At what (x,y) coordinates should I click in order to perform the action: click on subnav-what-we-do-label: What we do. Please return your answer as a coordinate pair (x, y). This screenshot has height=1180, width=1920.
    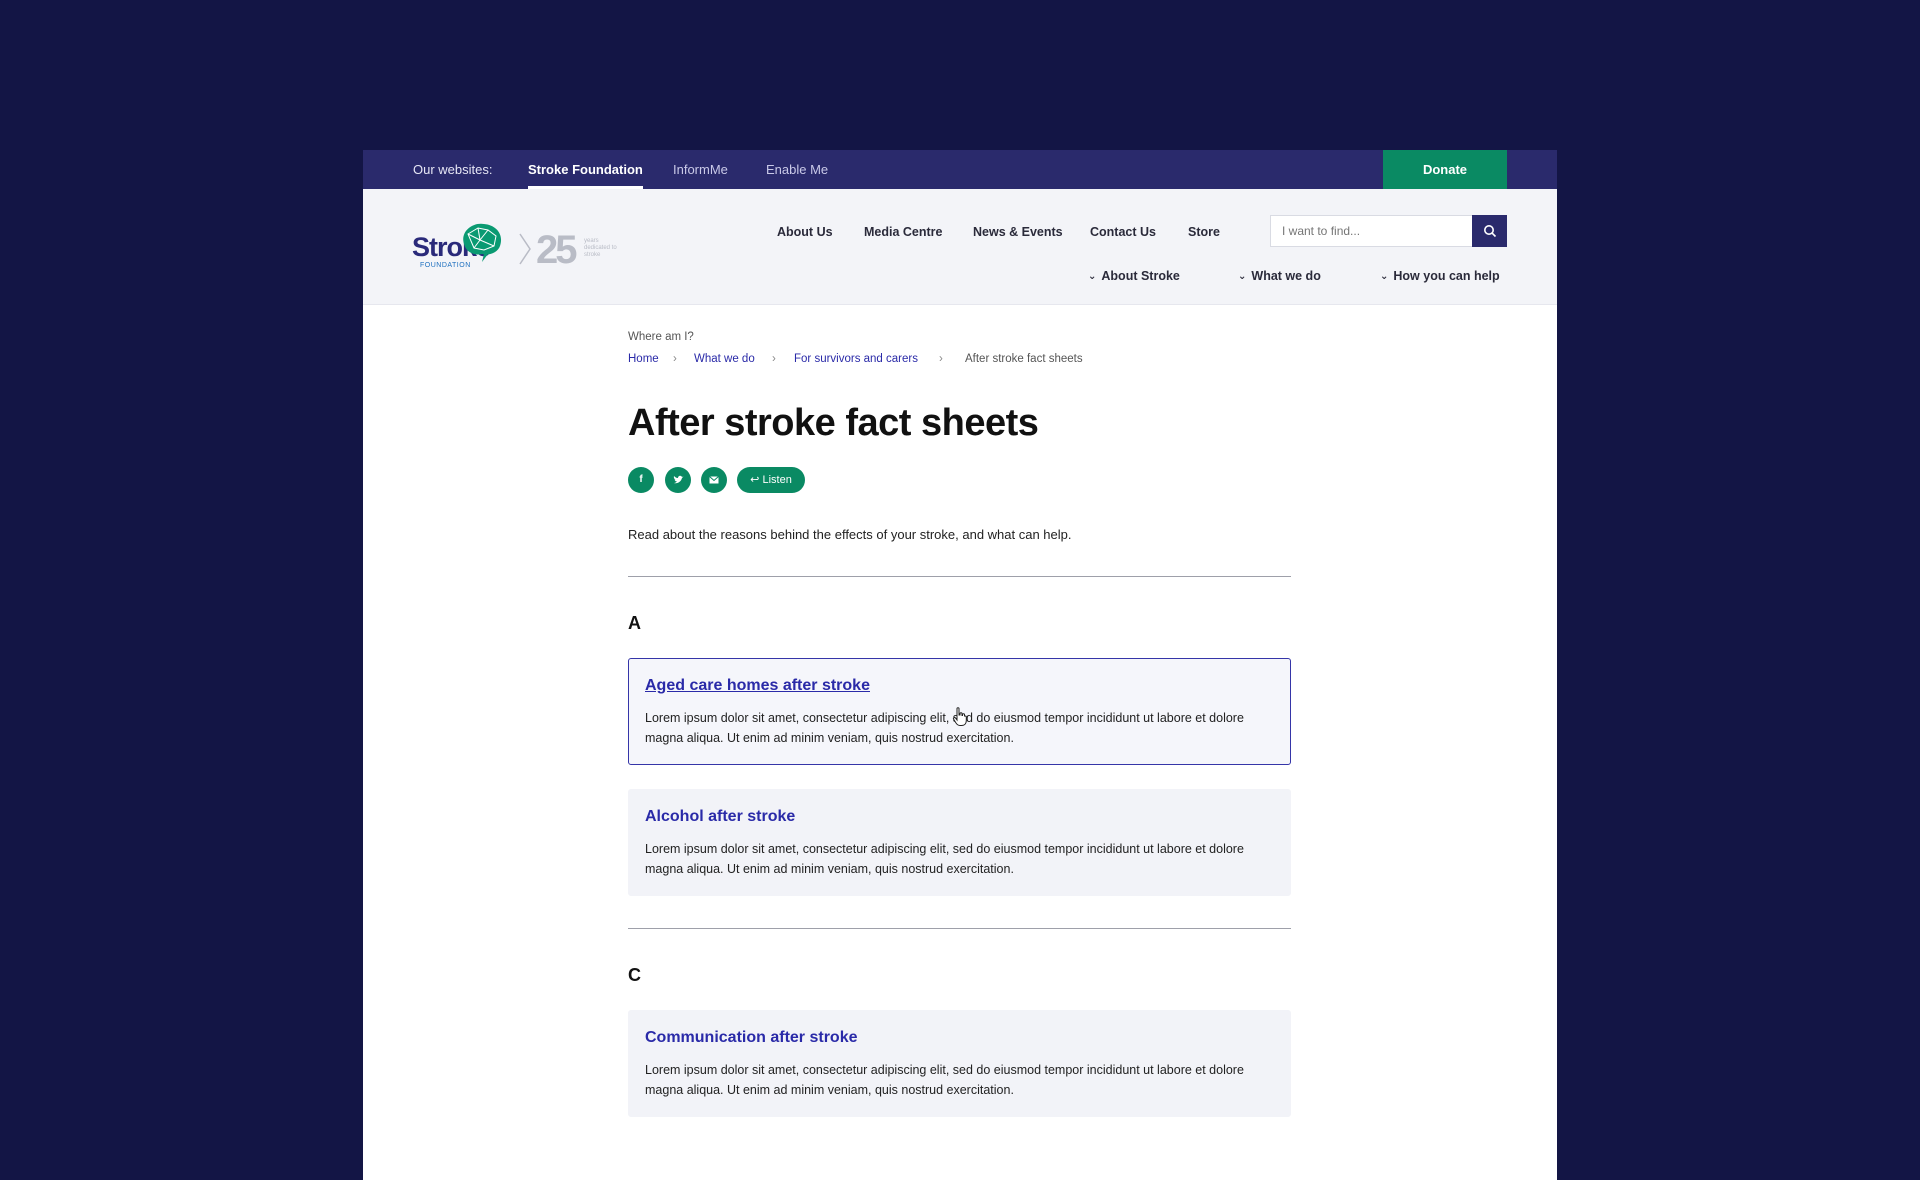
    Looking at the image, I should click on (1286, 276).